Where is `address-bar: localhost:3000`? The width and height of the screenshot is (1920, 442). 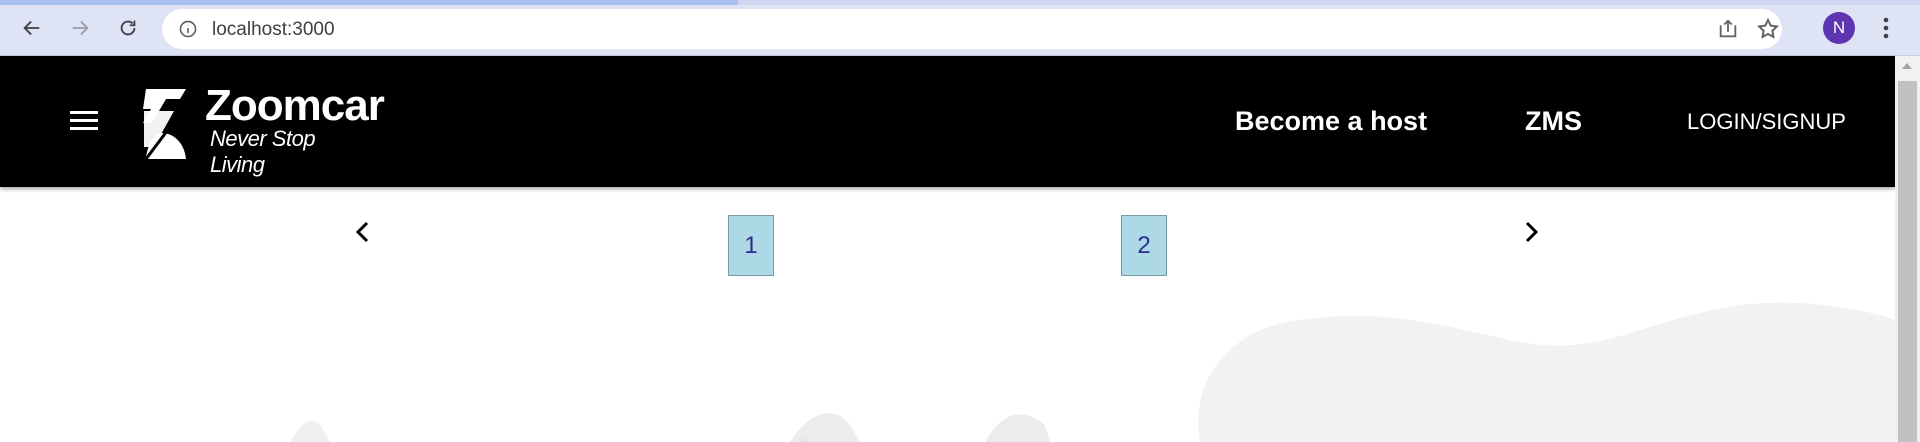 address-bar: localhost:3000 is located at coordinates (972, 29).